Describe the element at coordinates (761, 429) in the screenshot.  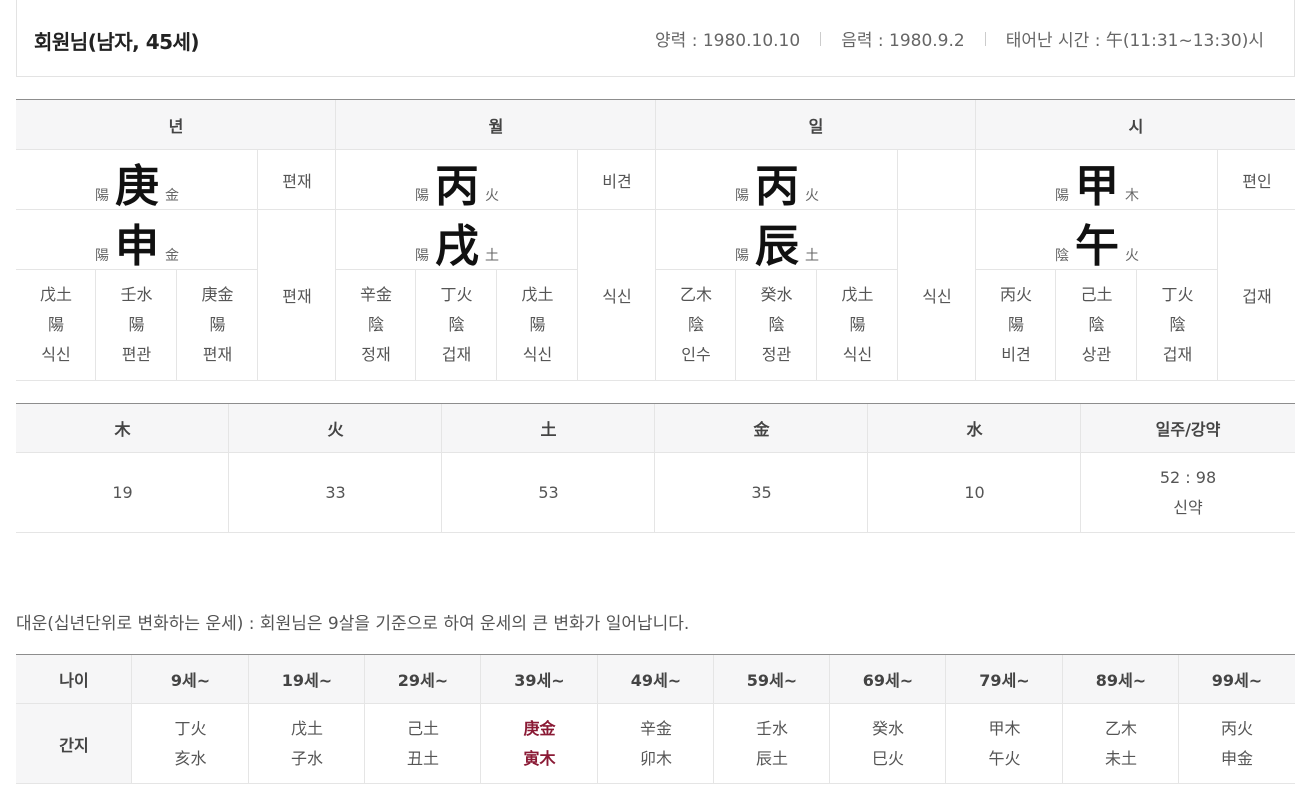
I see `element-header: 金` at that location.